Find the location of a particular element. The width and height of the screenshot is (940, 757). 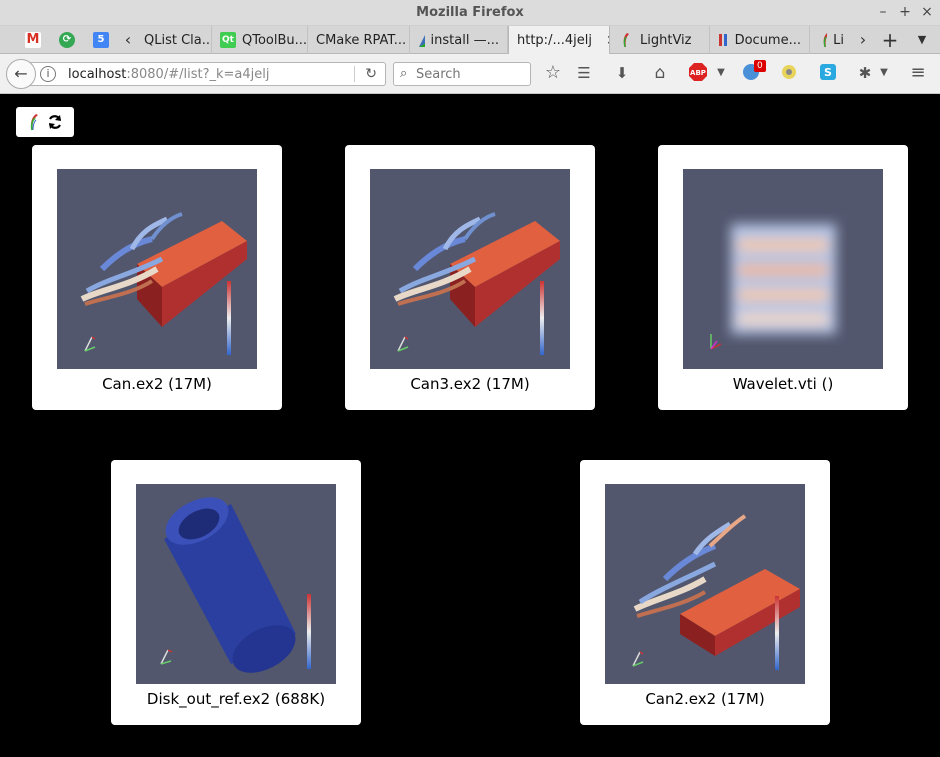

skype-icon: S is located at coordinates (828, 73).